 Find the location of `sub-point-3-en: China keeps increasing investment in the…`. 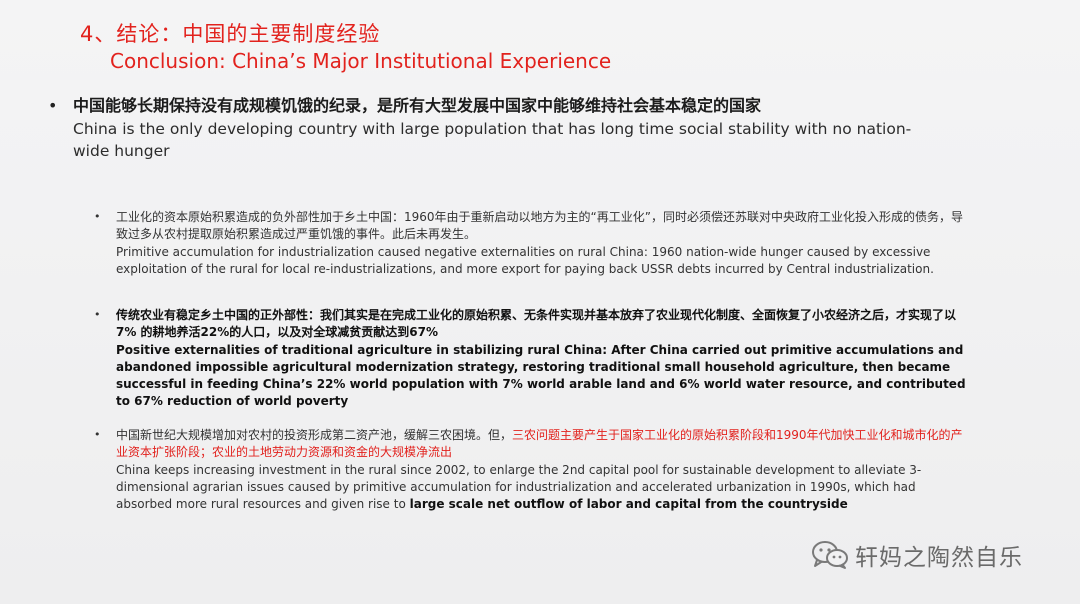

sub-point-3-en: China keeps increasing investment in the… is located at coordinates (545, 488).